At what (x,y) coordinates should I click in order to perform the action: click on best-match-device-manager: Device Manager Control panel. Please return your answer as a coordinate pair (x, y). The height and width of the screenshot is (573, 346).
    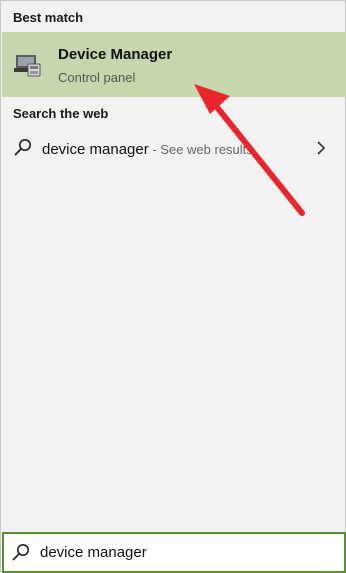
    Looking at the image, I should click on (174, 64).